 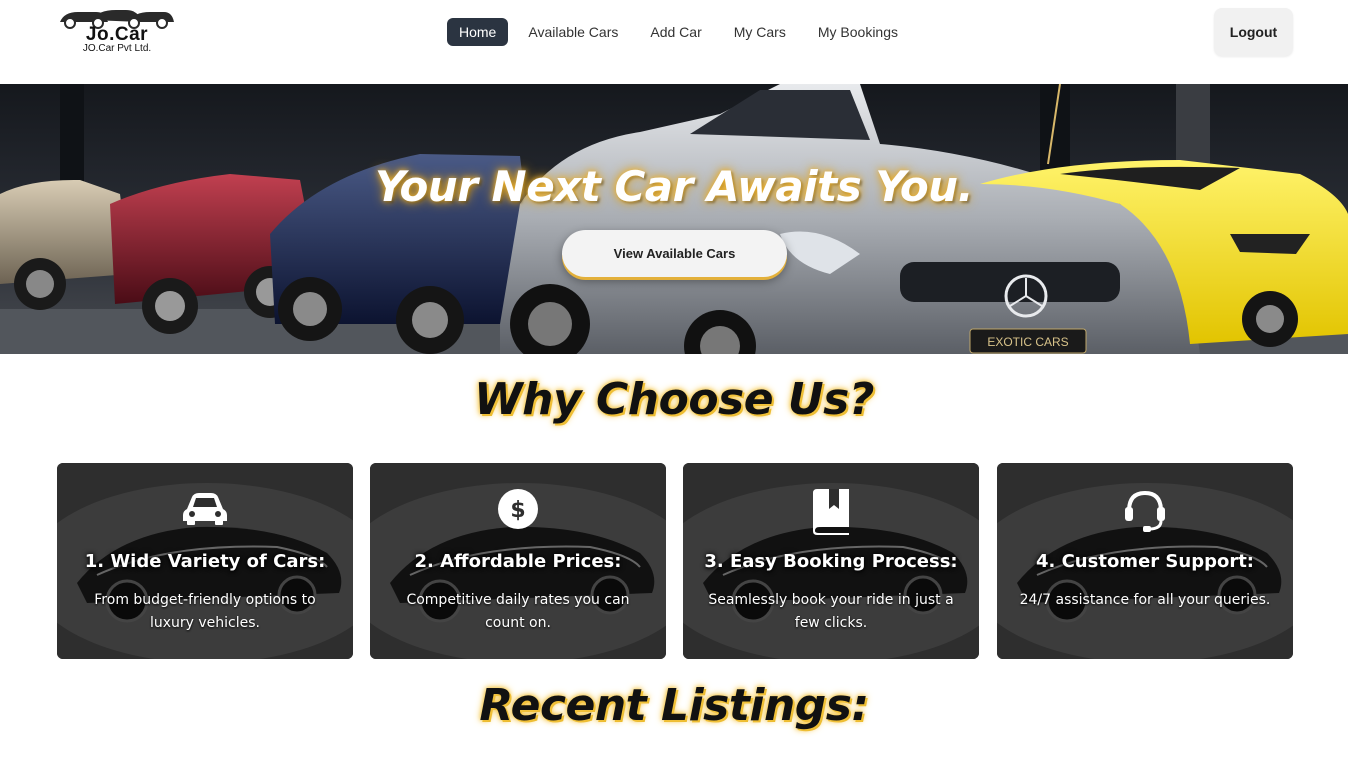 What do you see at coordinates (858, 32) in the screenshot?
I see `nav-item-my-bookings: My Bookings` at bounding box center [858, 32].